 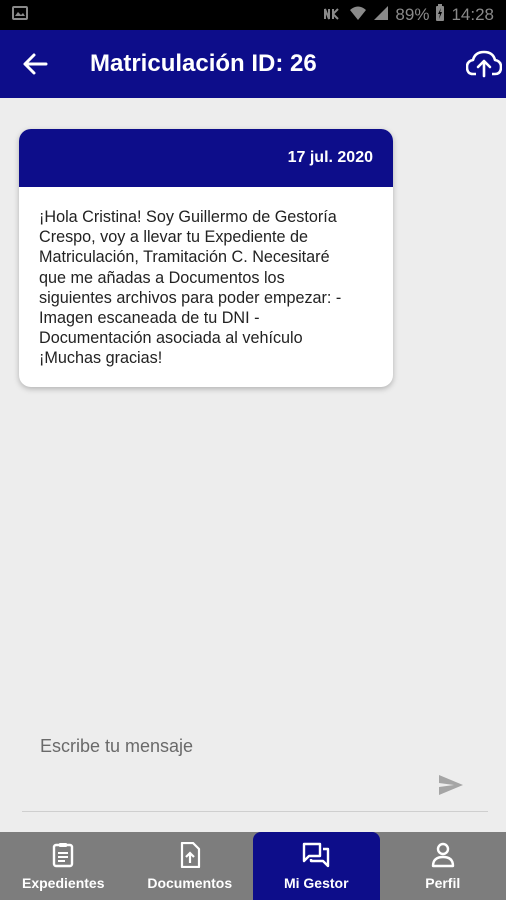 I want to click on cloud-upload-icon, so click(x=484, y=64).